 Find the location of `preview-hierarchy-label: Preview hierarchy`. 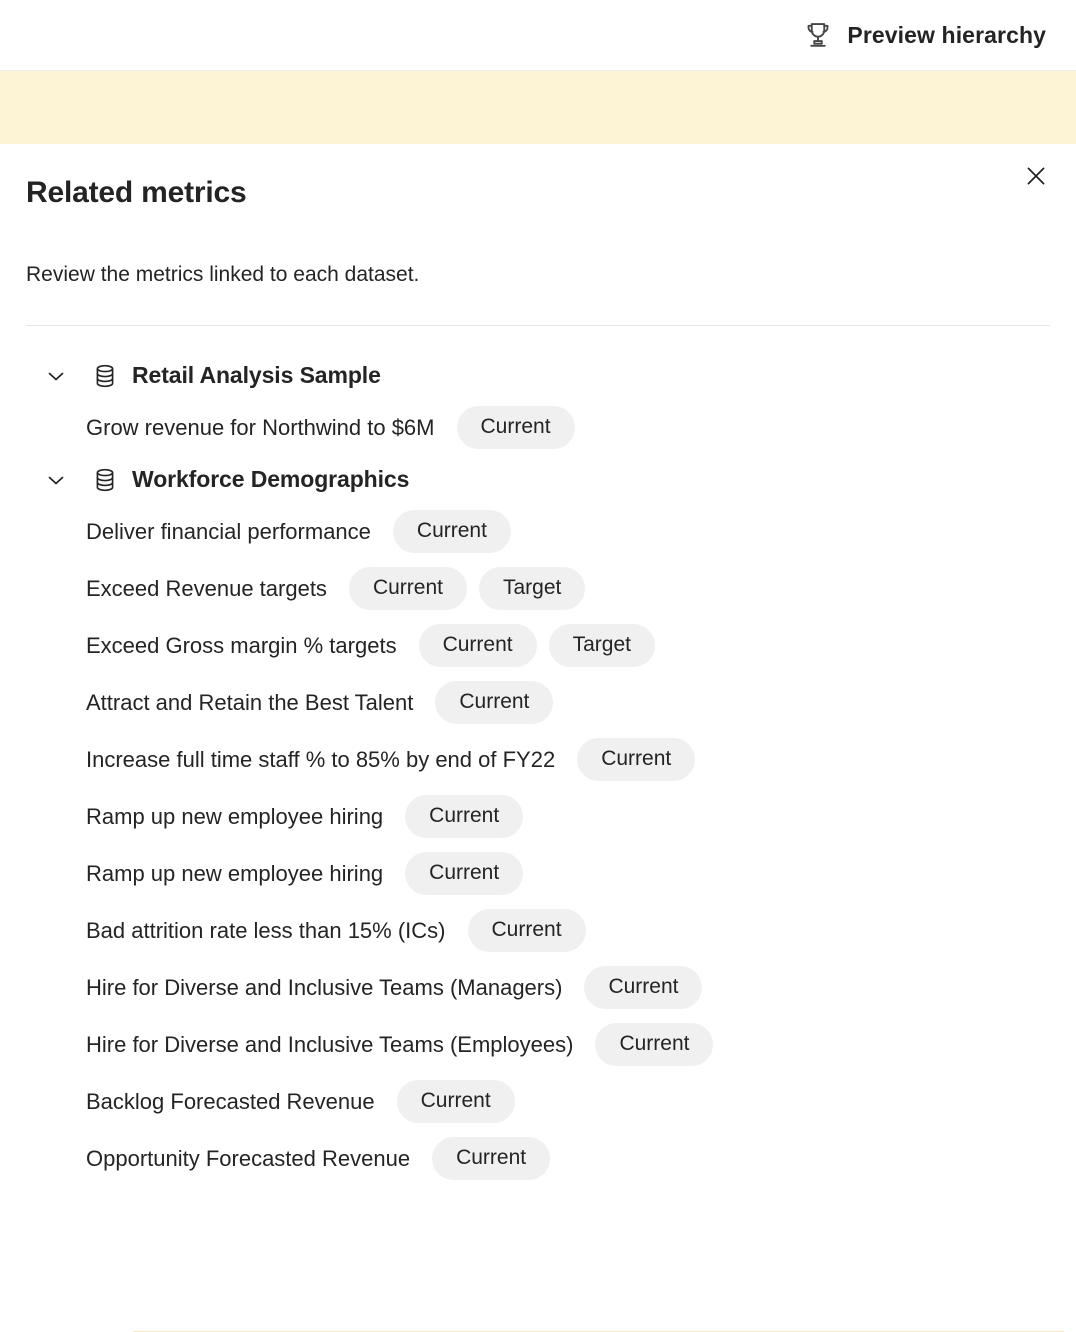

preview-hierarchy-label: Preview hierarchy is located at coordinates (946, 34).